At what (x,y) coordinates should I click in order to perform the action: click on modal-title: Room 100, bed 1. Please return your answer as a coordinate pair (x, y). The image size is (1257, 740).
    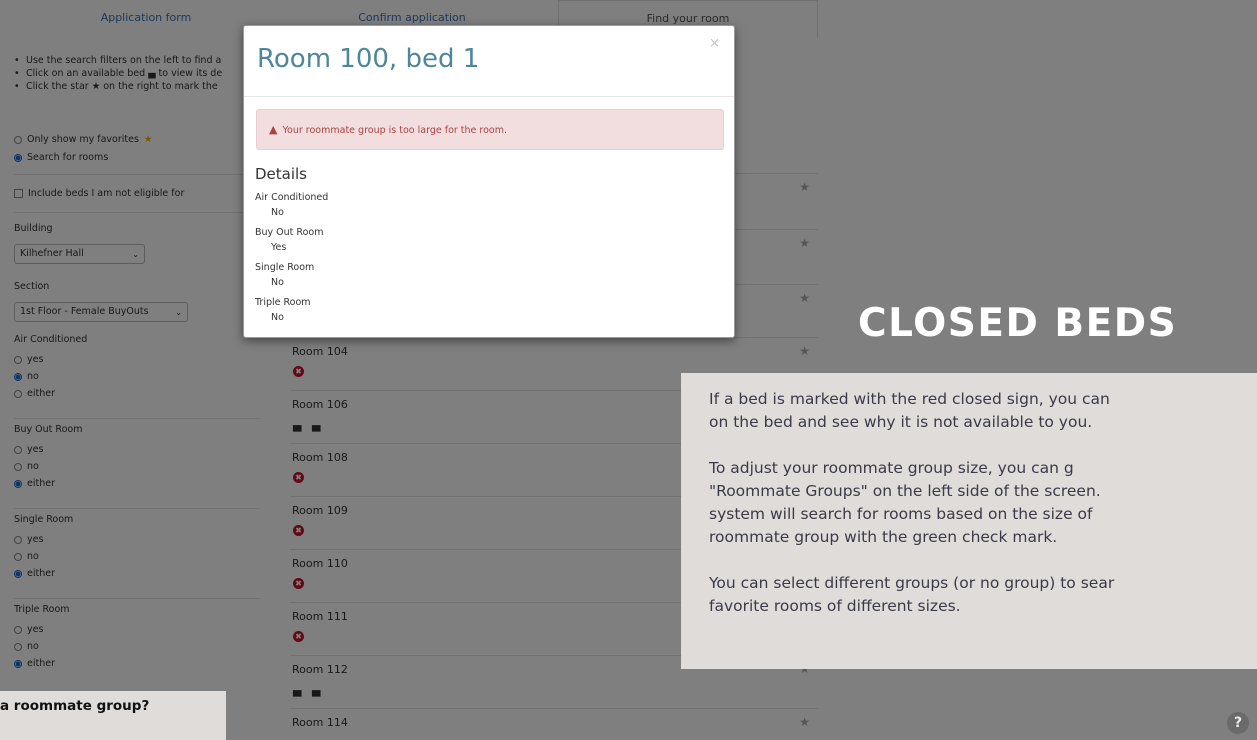
    Looking at the image, I should click on (368, 59).